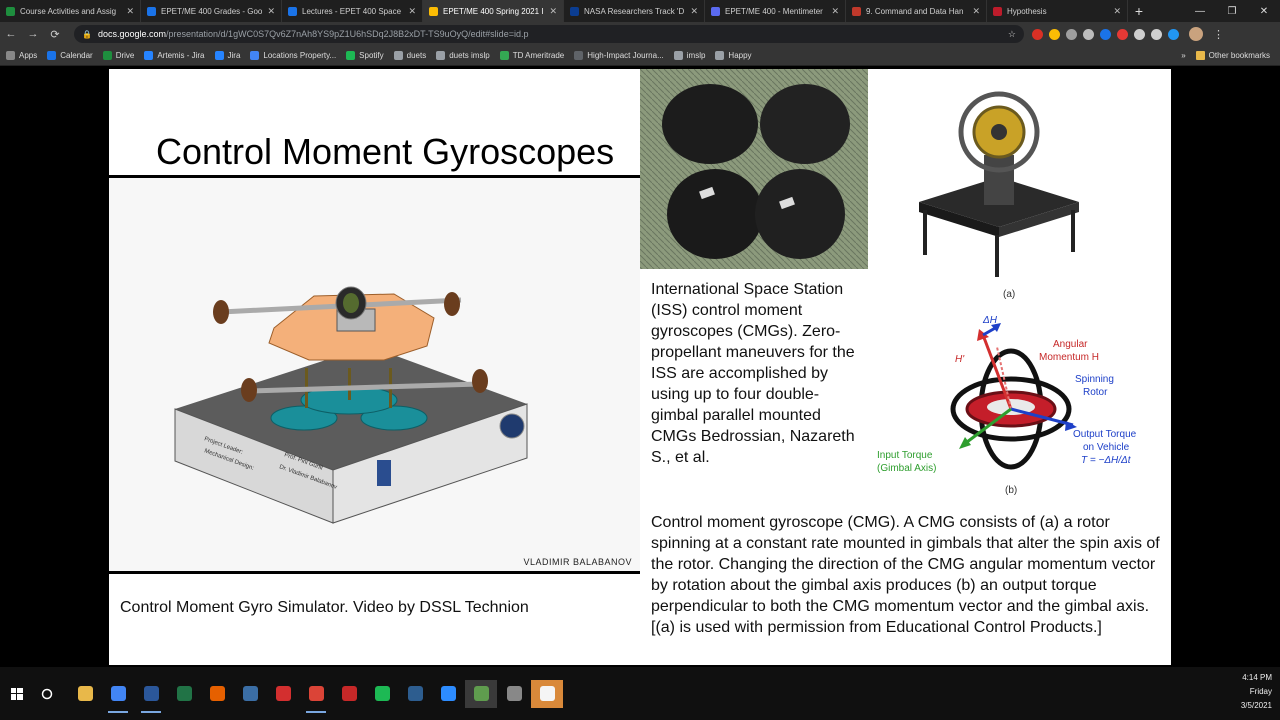 This screenshot has width=1280, height=720. I want to click on taskbar-app-chrome, so click(118, 696).